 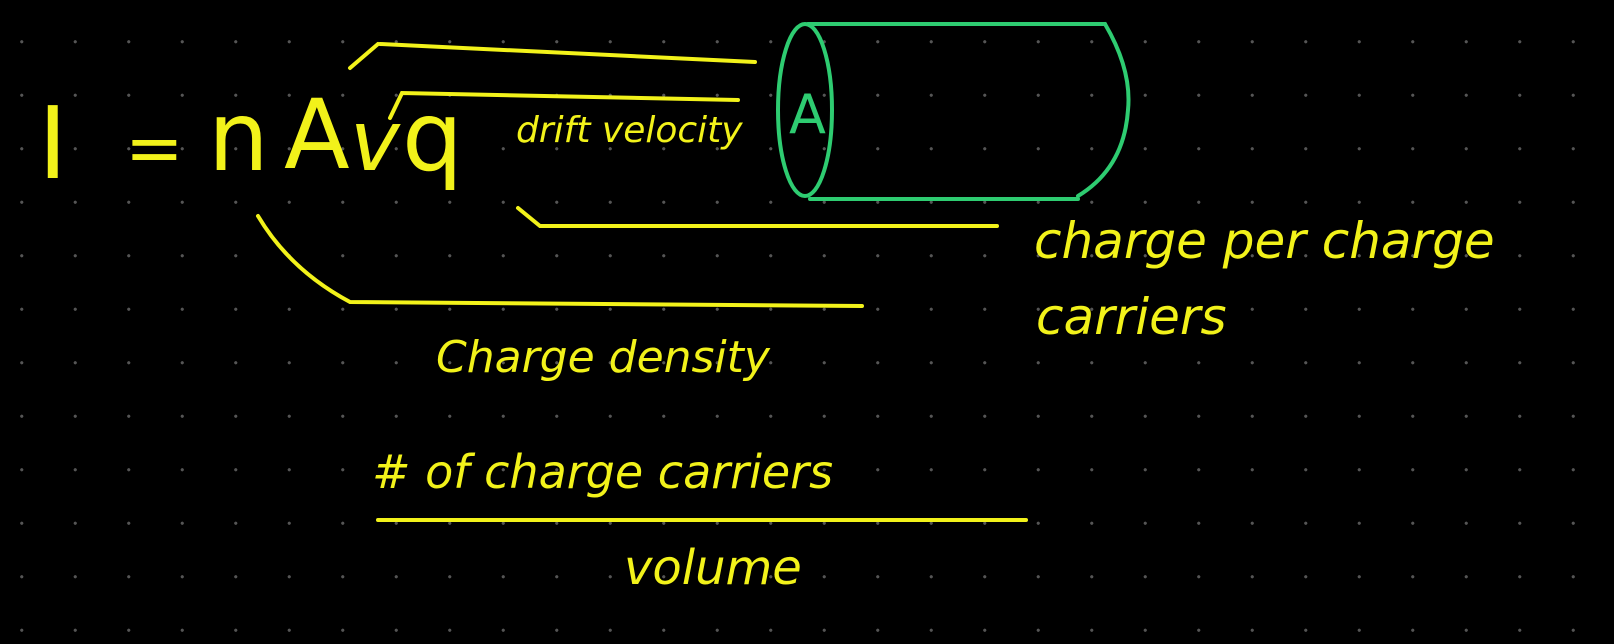 What do you see at coordinates (807, 114) in the screenshot?
I see `cylinder-area-label: A` at bounding box center [807, 114].